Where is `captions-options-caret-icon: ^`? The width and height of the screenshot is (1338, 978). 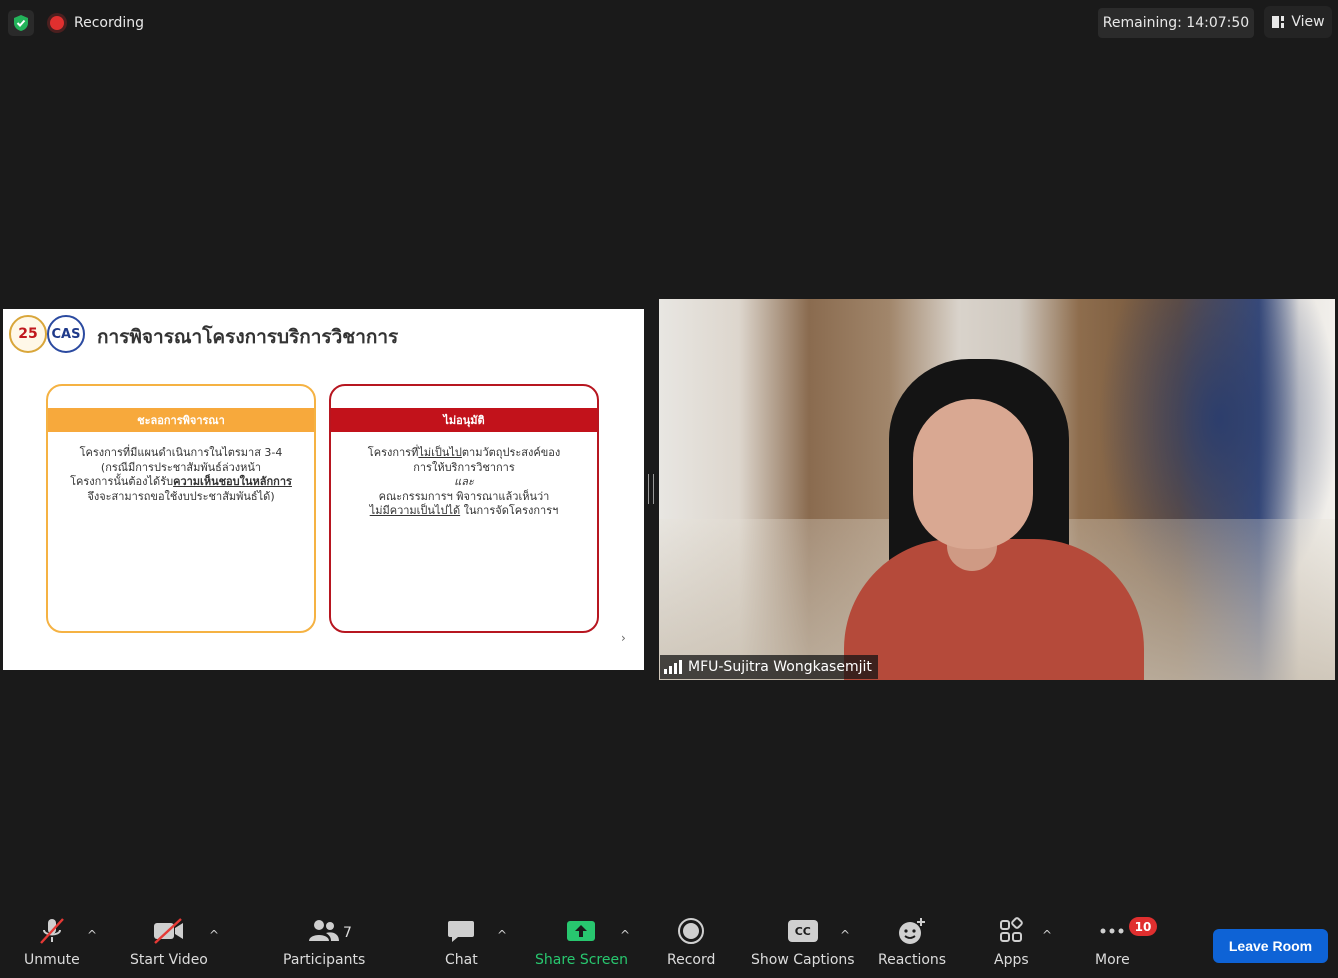 captions-options-caret-icon: ^ is located at coordinates (845, 935).